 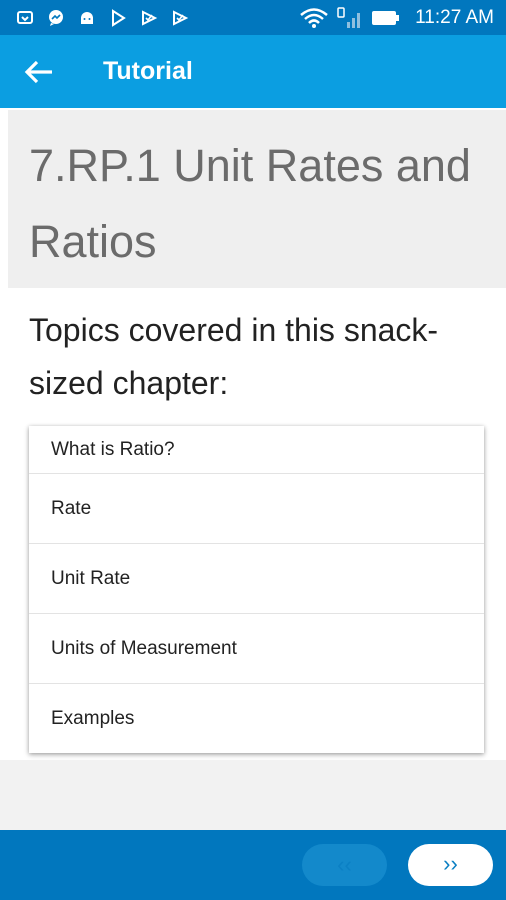 What do you see at coordinates (119, 18) in the screenshot?
I see `play-store-icon` at bounding box center [119, 18].